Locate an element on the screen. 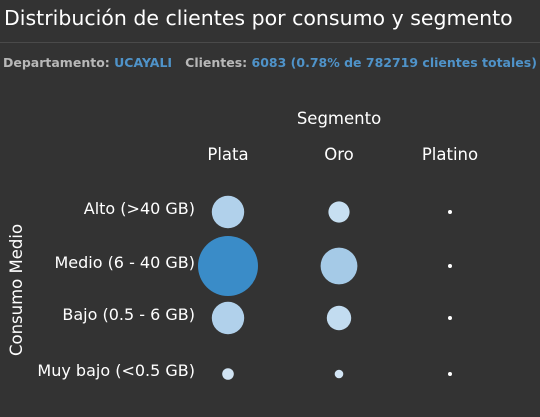  row-label: Muy bajo (<0.5 GB) is located at coordinates (116, 370).